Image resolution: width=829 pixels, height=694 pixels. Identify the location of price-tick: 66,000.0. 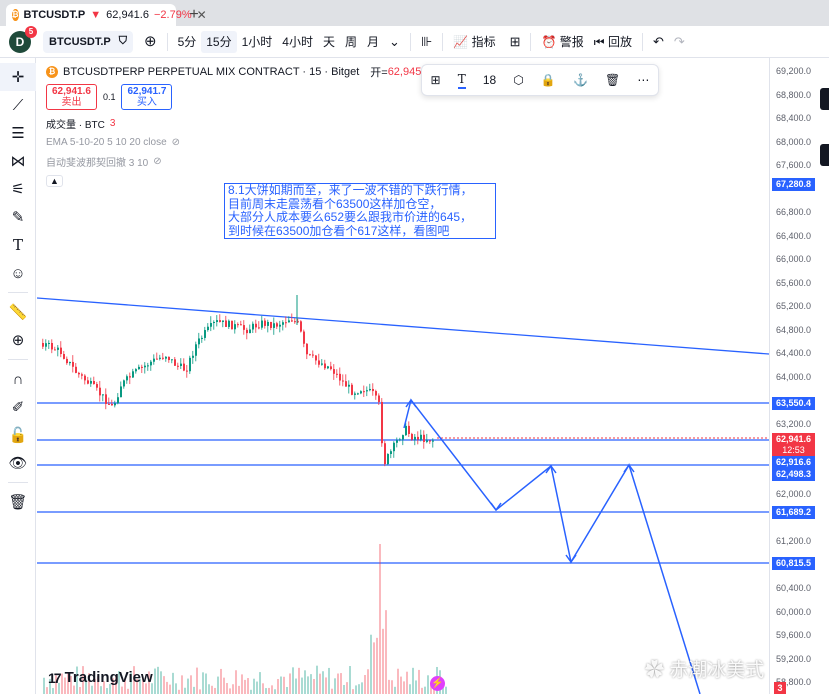
(794, 259).